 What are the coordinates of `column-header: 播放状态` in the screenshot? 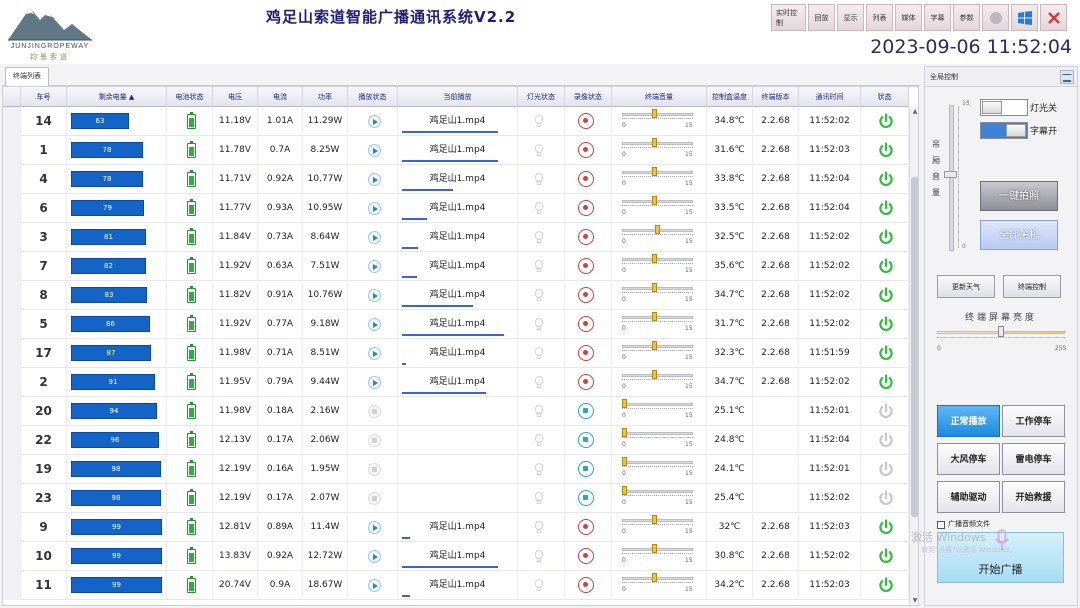 It's located at (373, 97).